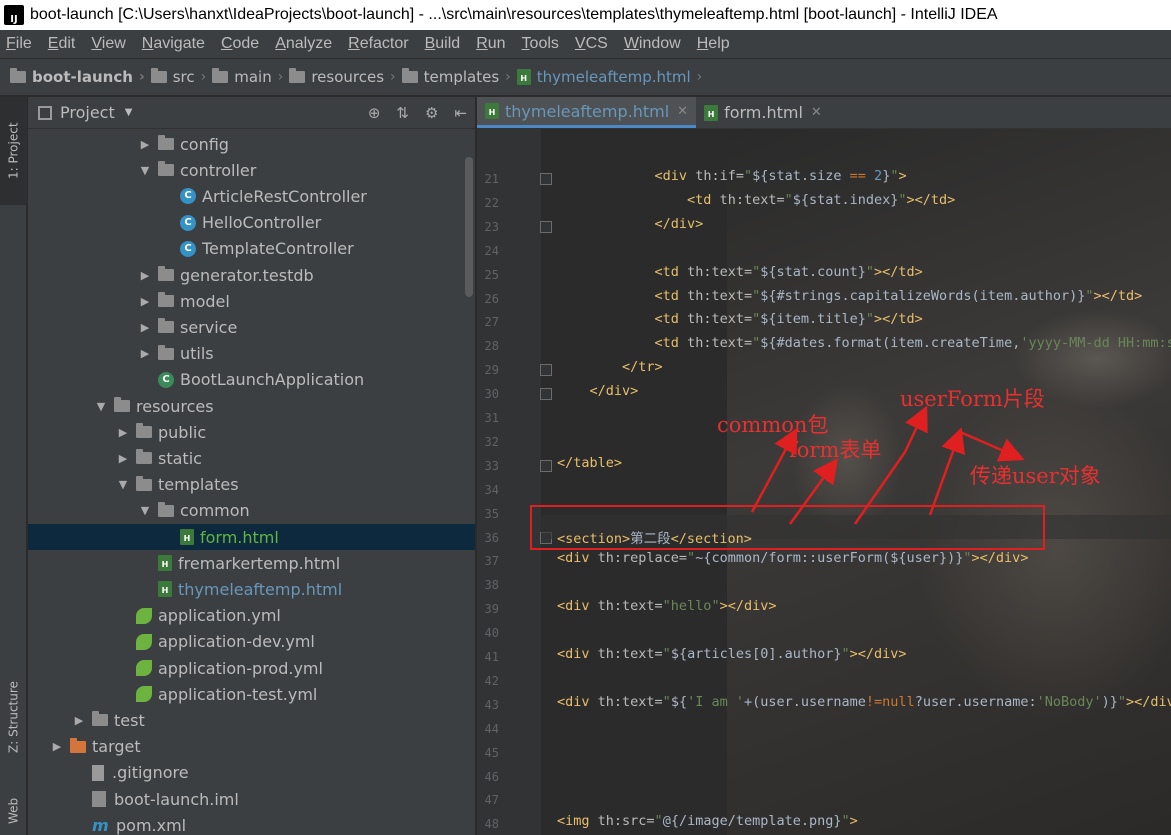 The width and height of the screenshot is (1171, 835). I want to click on tree-item-boot-launch-iml: boot-launch.iml, so click(251, 799).